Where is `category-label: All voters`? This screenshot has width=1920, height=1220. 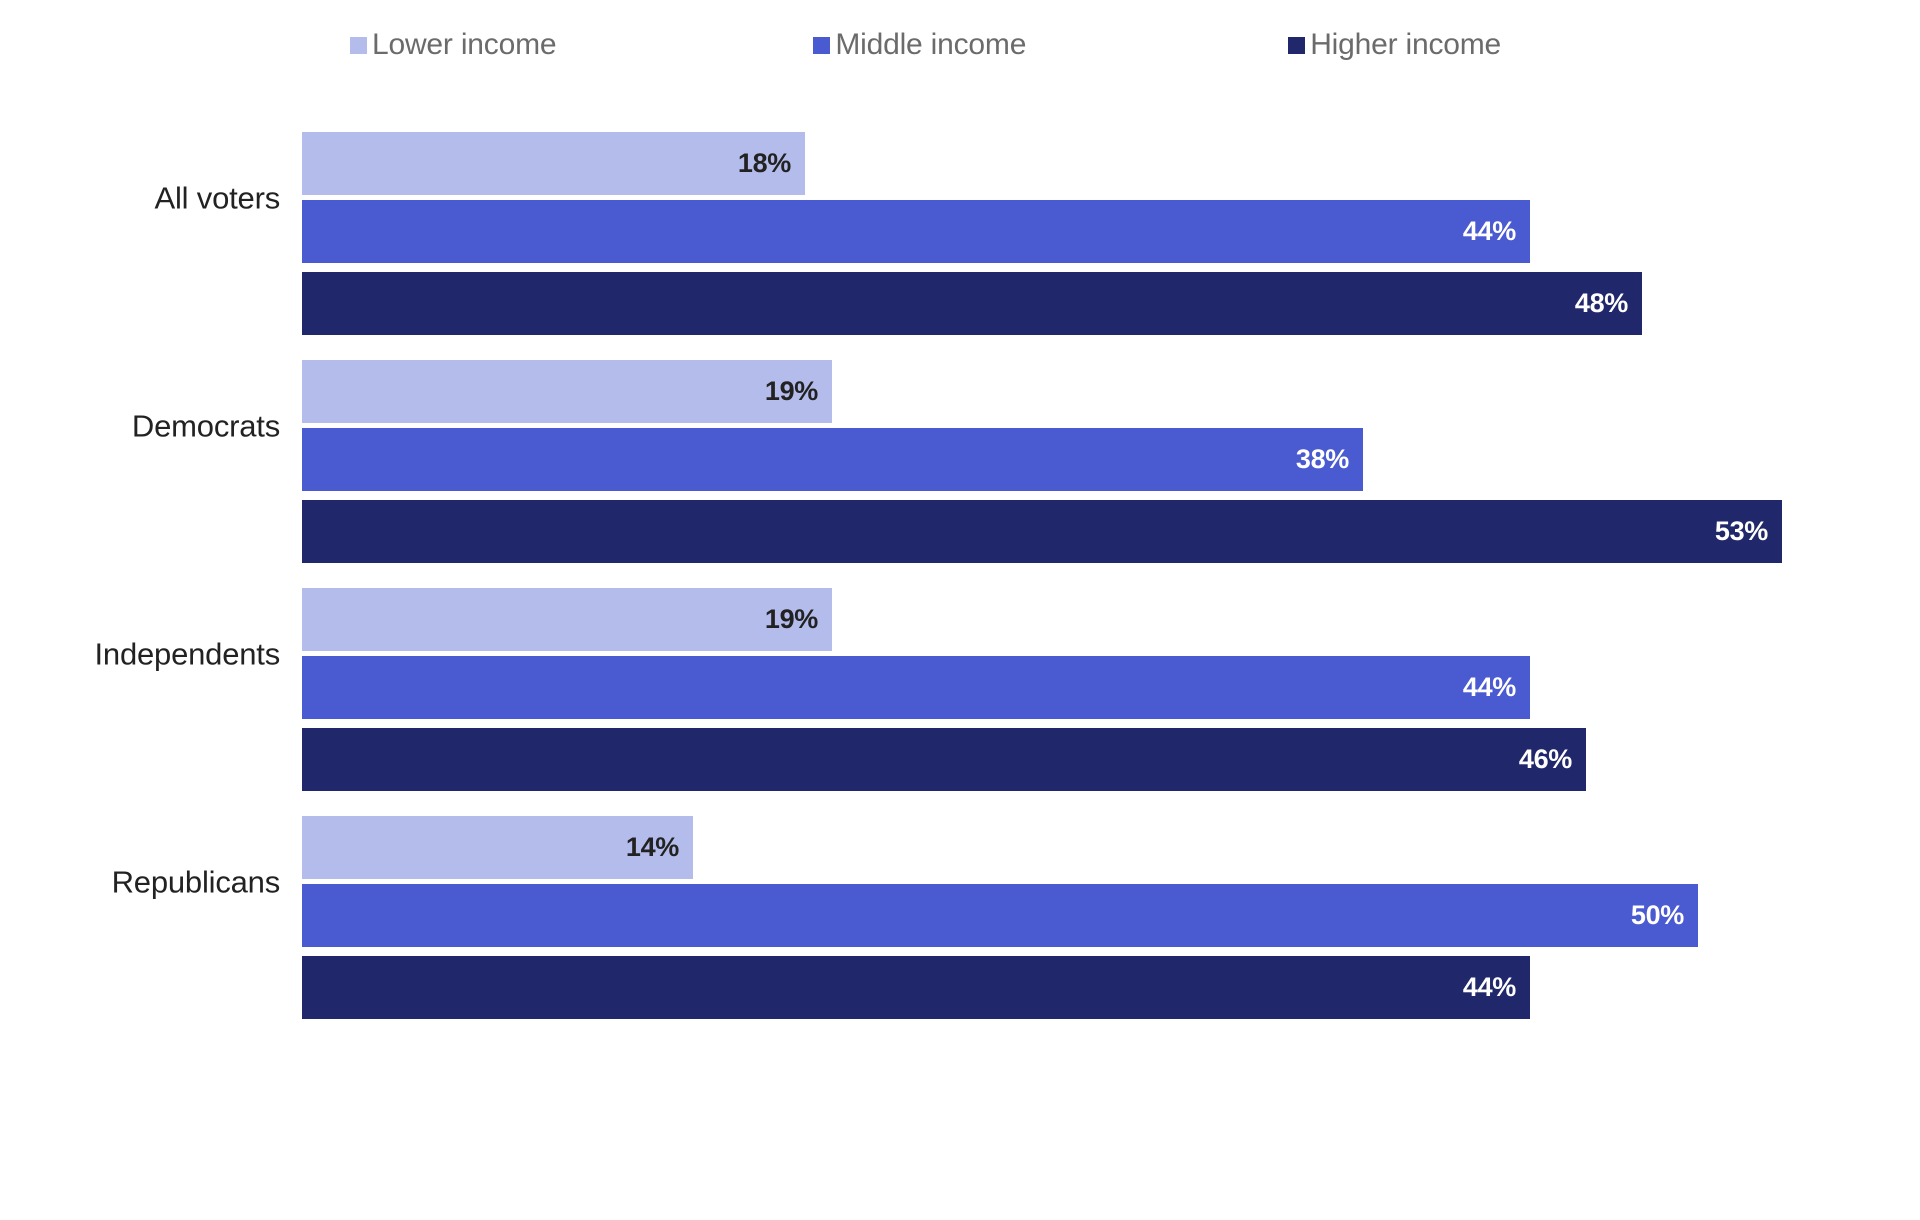
category-label: All voters is located at coordinates (217, 197).